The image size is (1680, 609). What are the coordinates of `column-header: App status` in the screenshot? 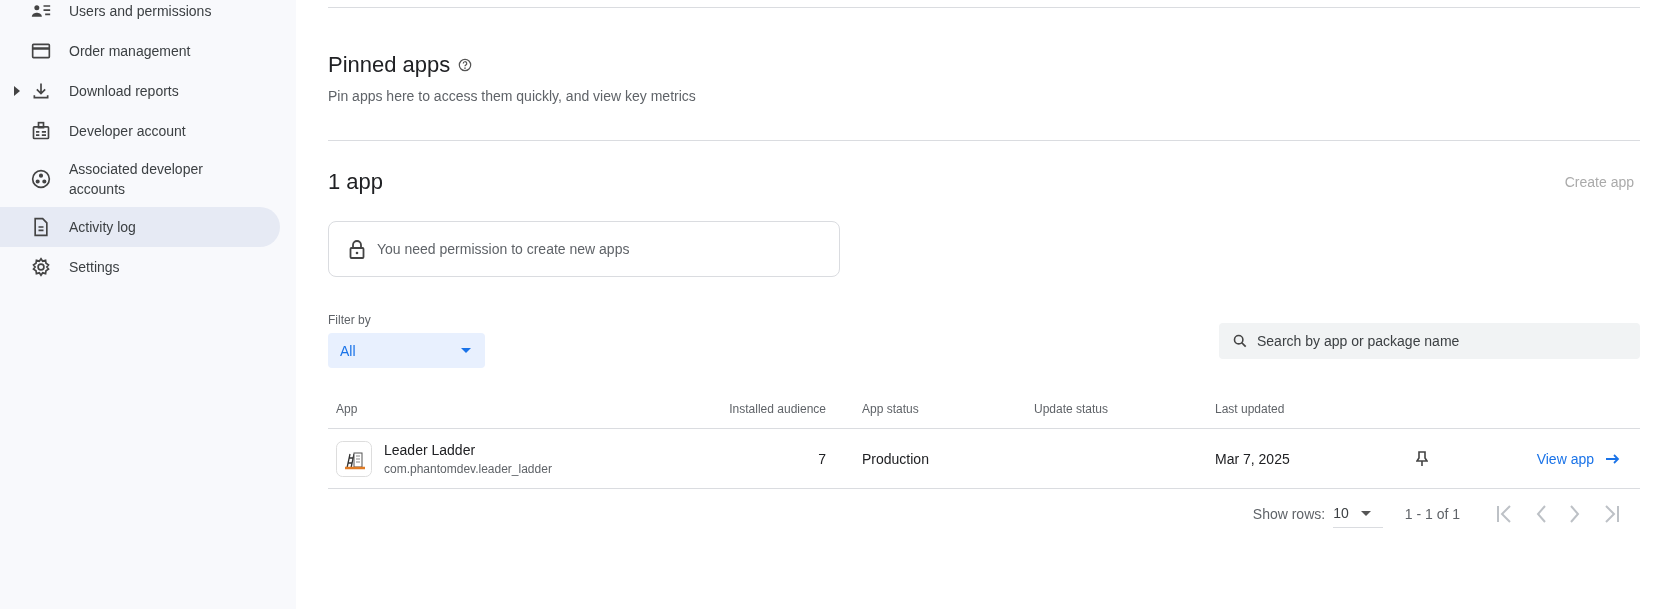 It's located at (890, 409).